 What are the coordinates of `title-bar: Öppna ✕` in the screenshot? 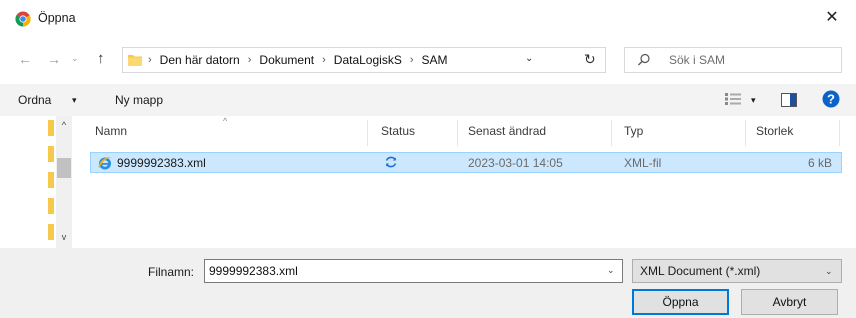 It's located at (428, 19).